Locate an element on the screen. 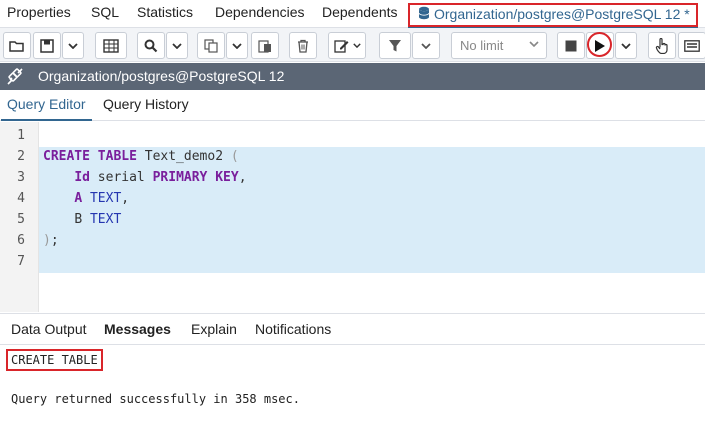 This screenshot has height=443, width=705. line-number: 7 is located at coordinates (21, 261).